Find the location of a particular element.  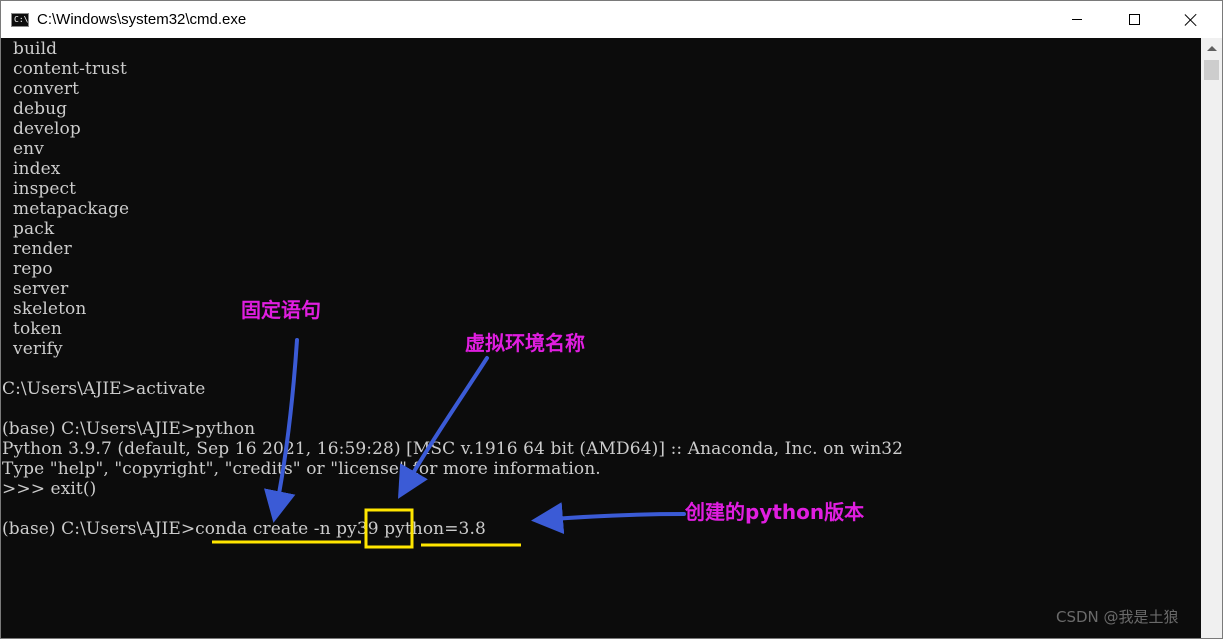

console-line: repo is located at coordinates (27, 269).